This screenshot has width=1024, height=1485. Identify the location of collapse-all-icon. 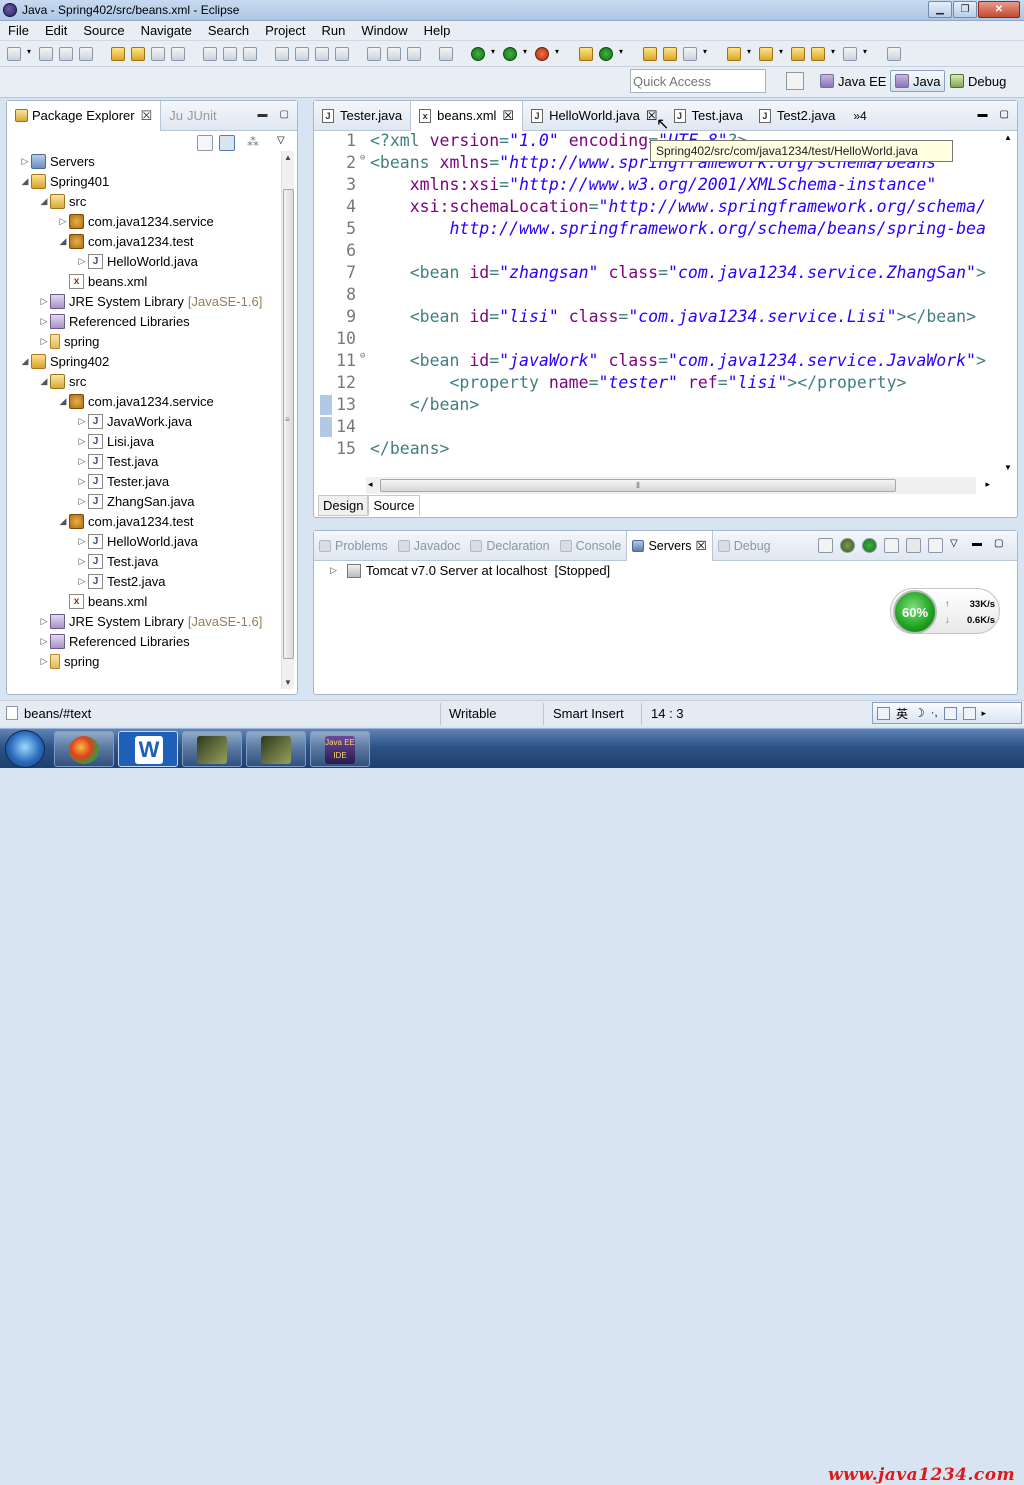
(205, 143).